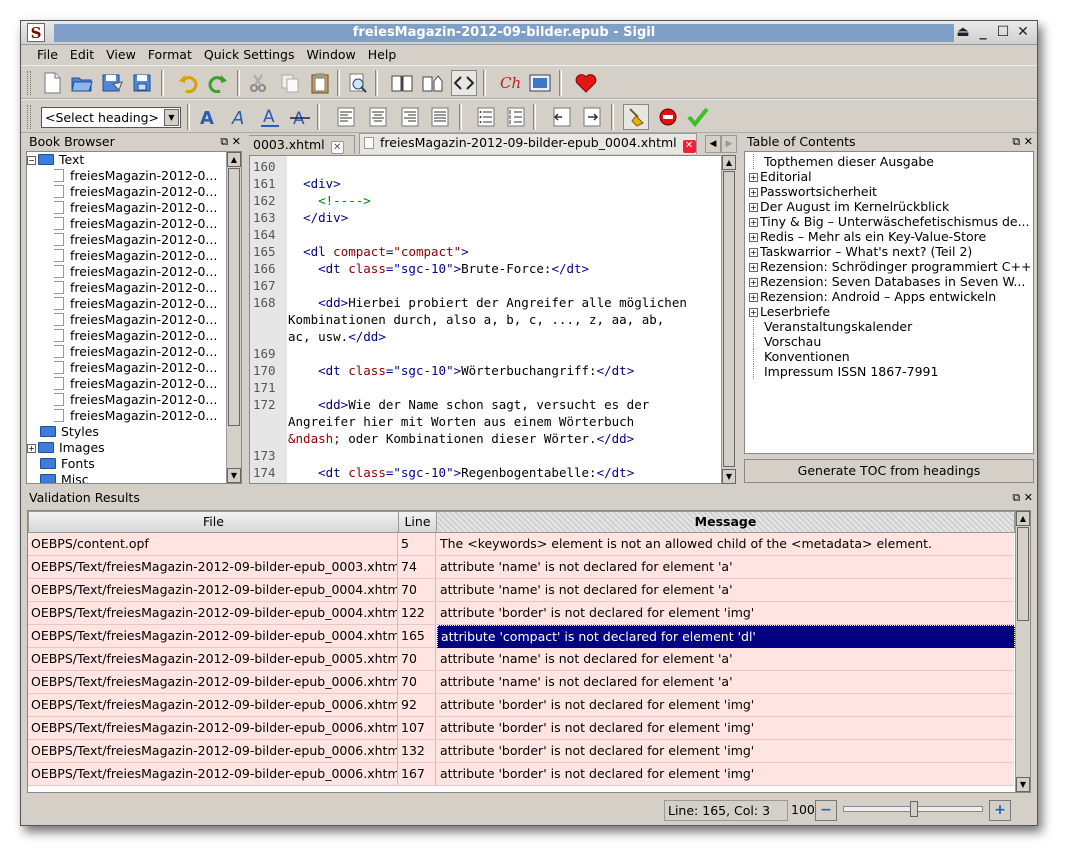 The image size is (1079, 867). Describe the element at coordinates (889, 326) in the screenshot. I see `toc-item: Veranstaltungskalender` at that location.